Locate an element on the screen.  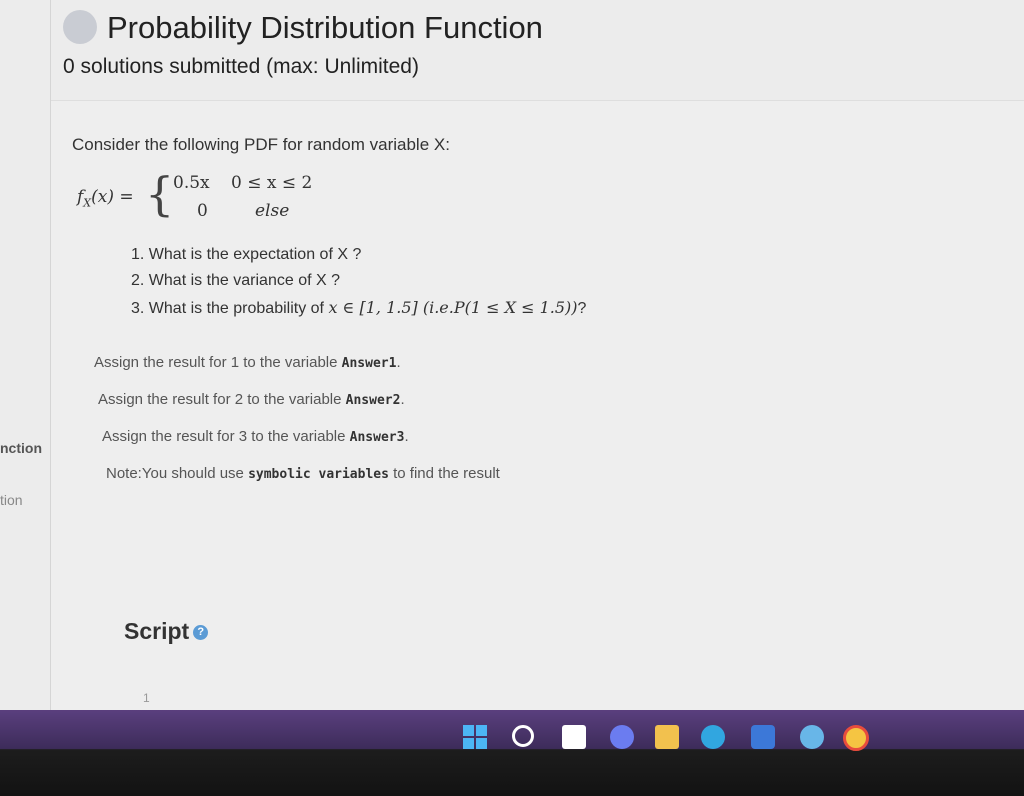
piecewise-brace: { is located at coordinates (160, 194).